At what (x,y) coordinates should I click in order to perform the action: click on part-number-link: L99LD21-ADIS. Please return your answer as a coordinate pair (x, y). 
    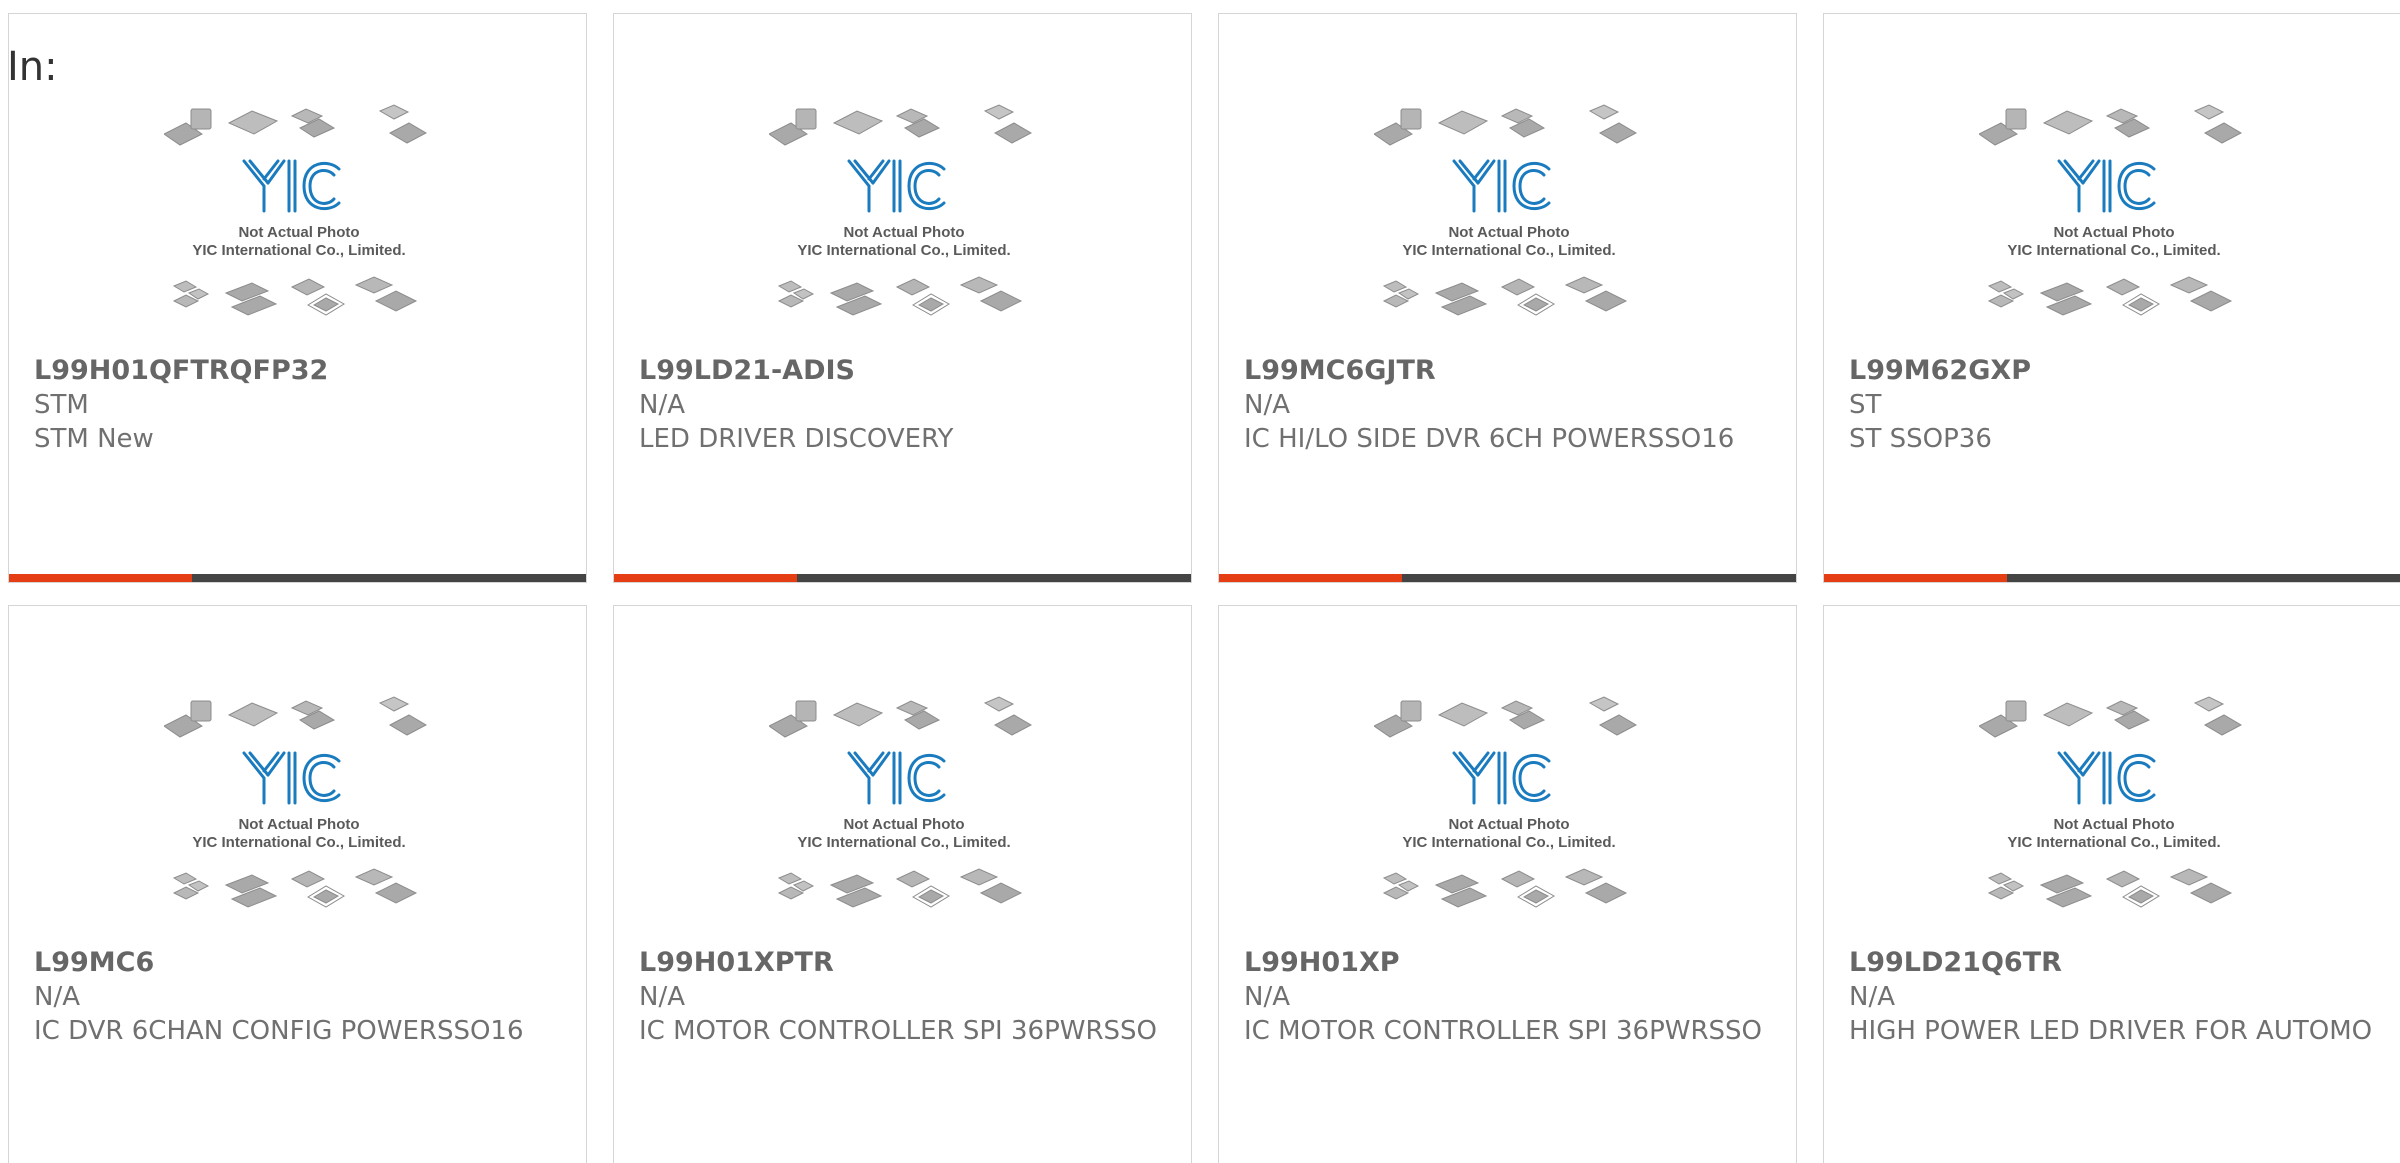
    Looking at the image, I should click on (904, 371).